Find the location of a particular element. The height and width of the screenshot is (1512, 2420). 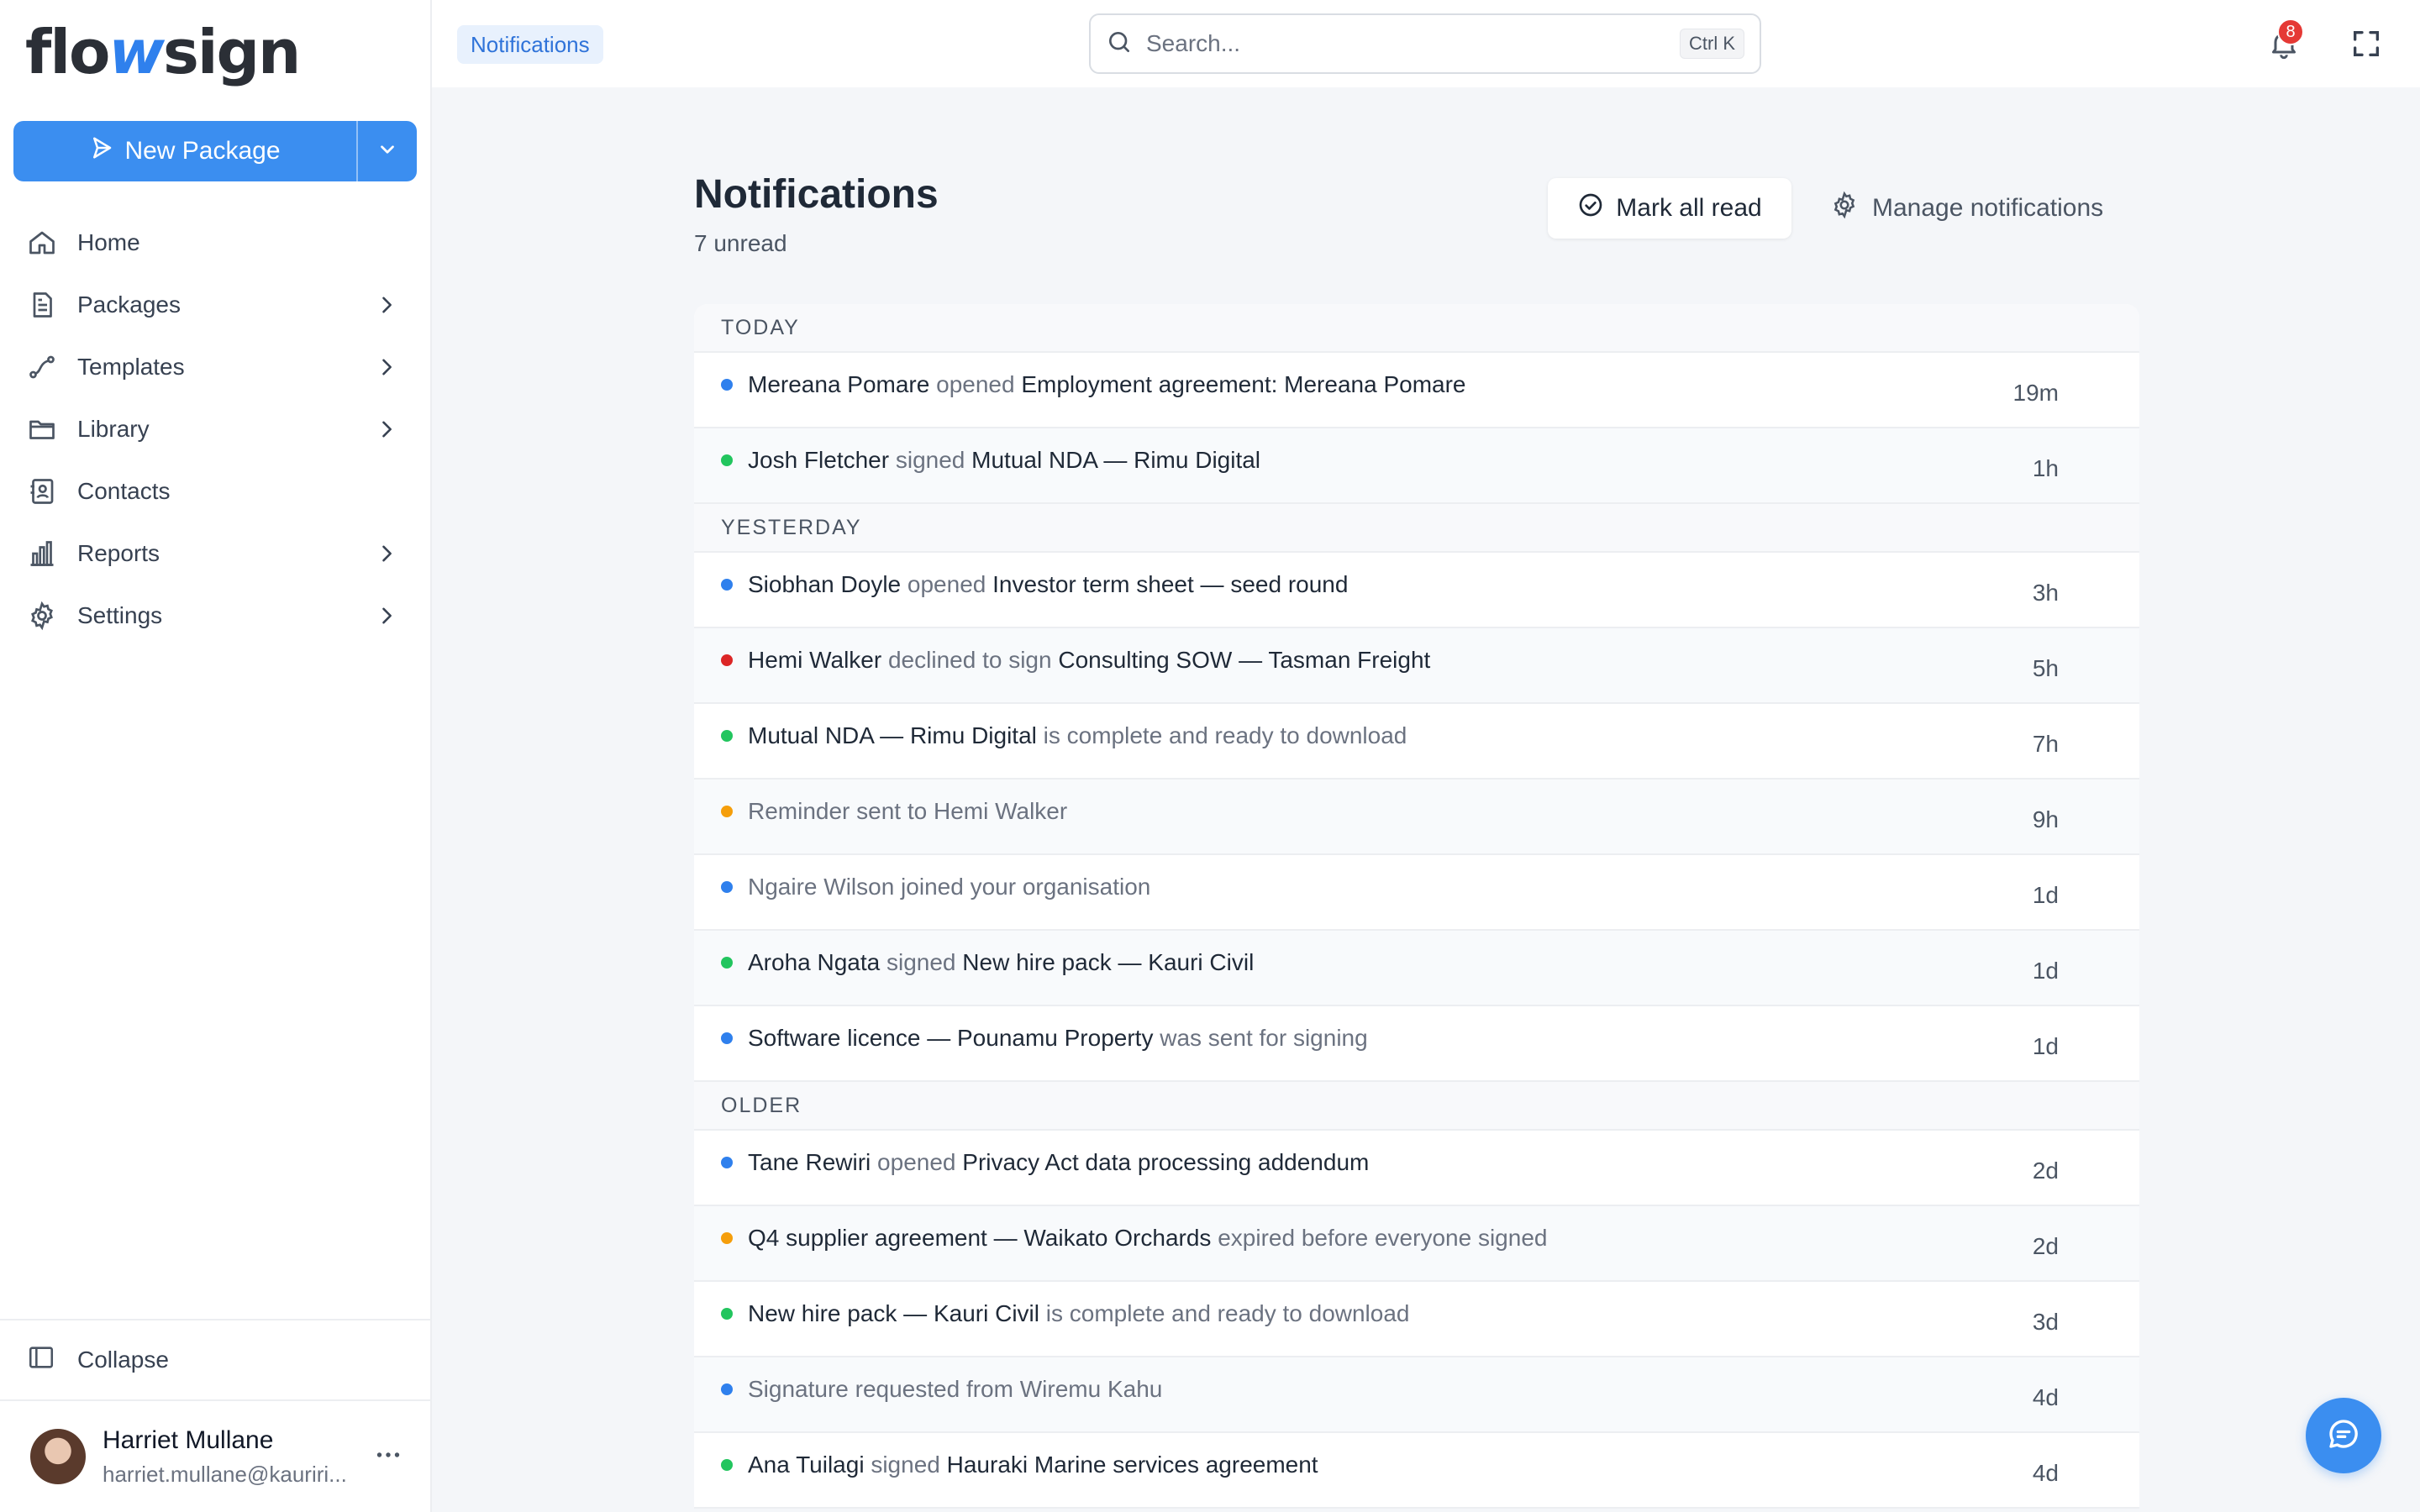

new-package-label: New Package is located at coordinates (202, 151).